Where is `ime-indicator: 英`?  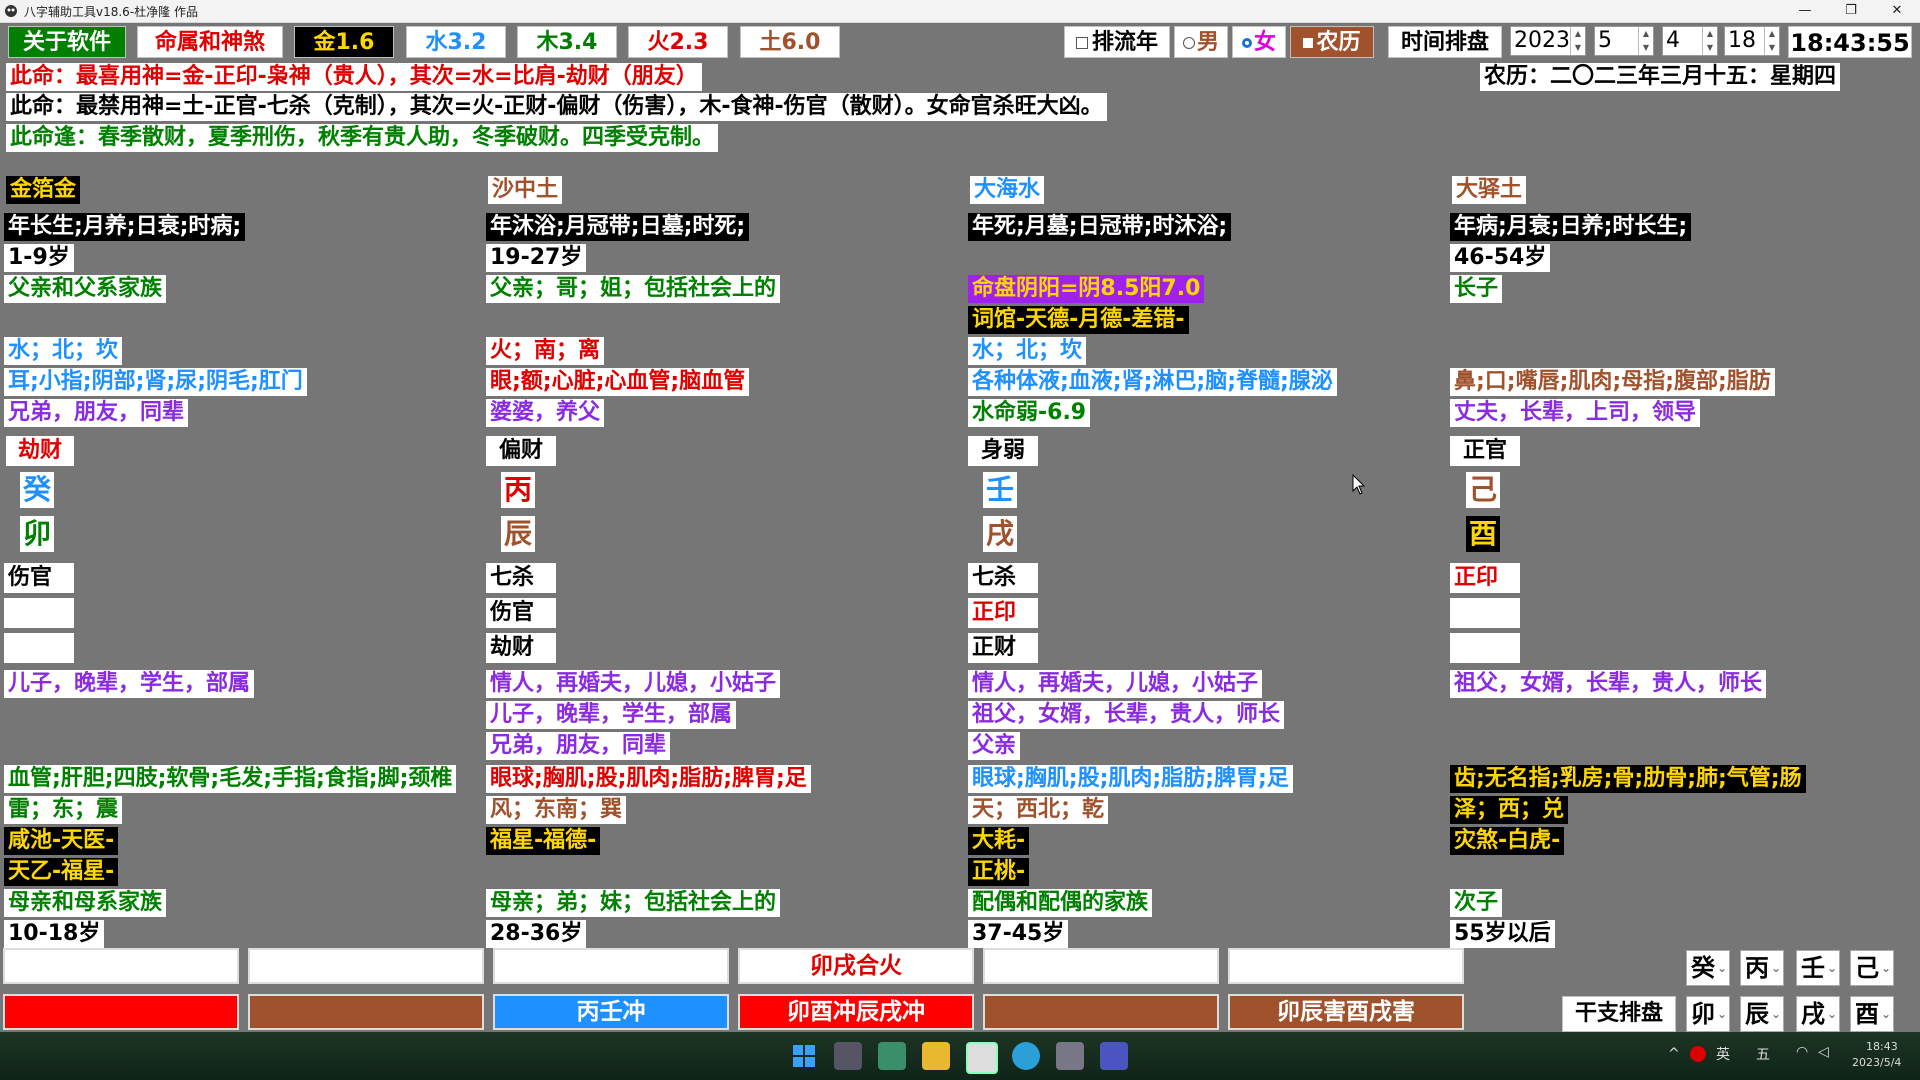 ime-indicator: 英 is located at coordinates (1723, 1054).